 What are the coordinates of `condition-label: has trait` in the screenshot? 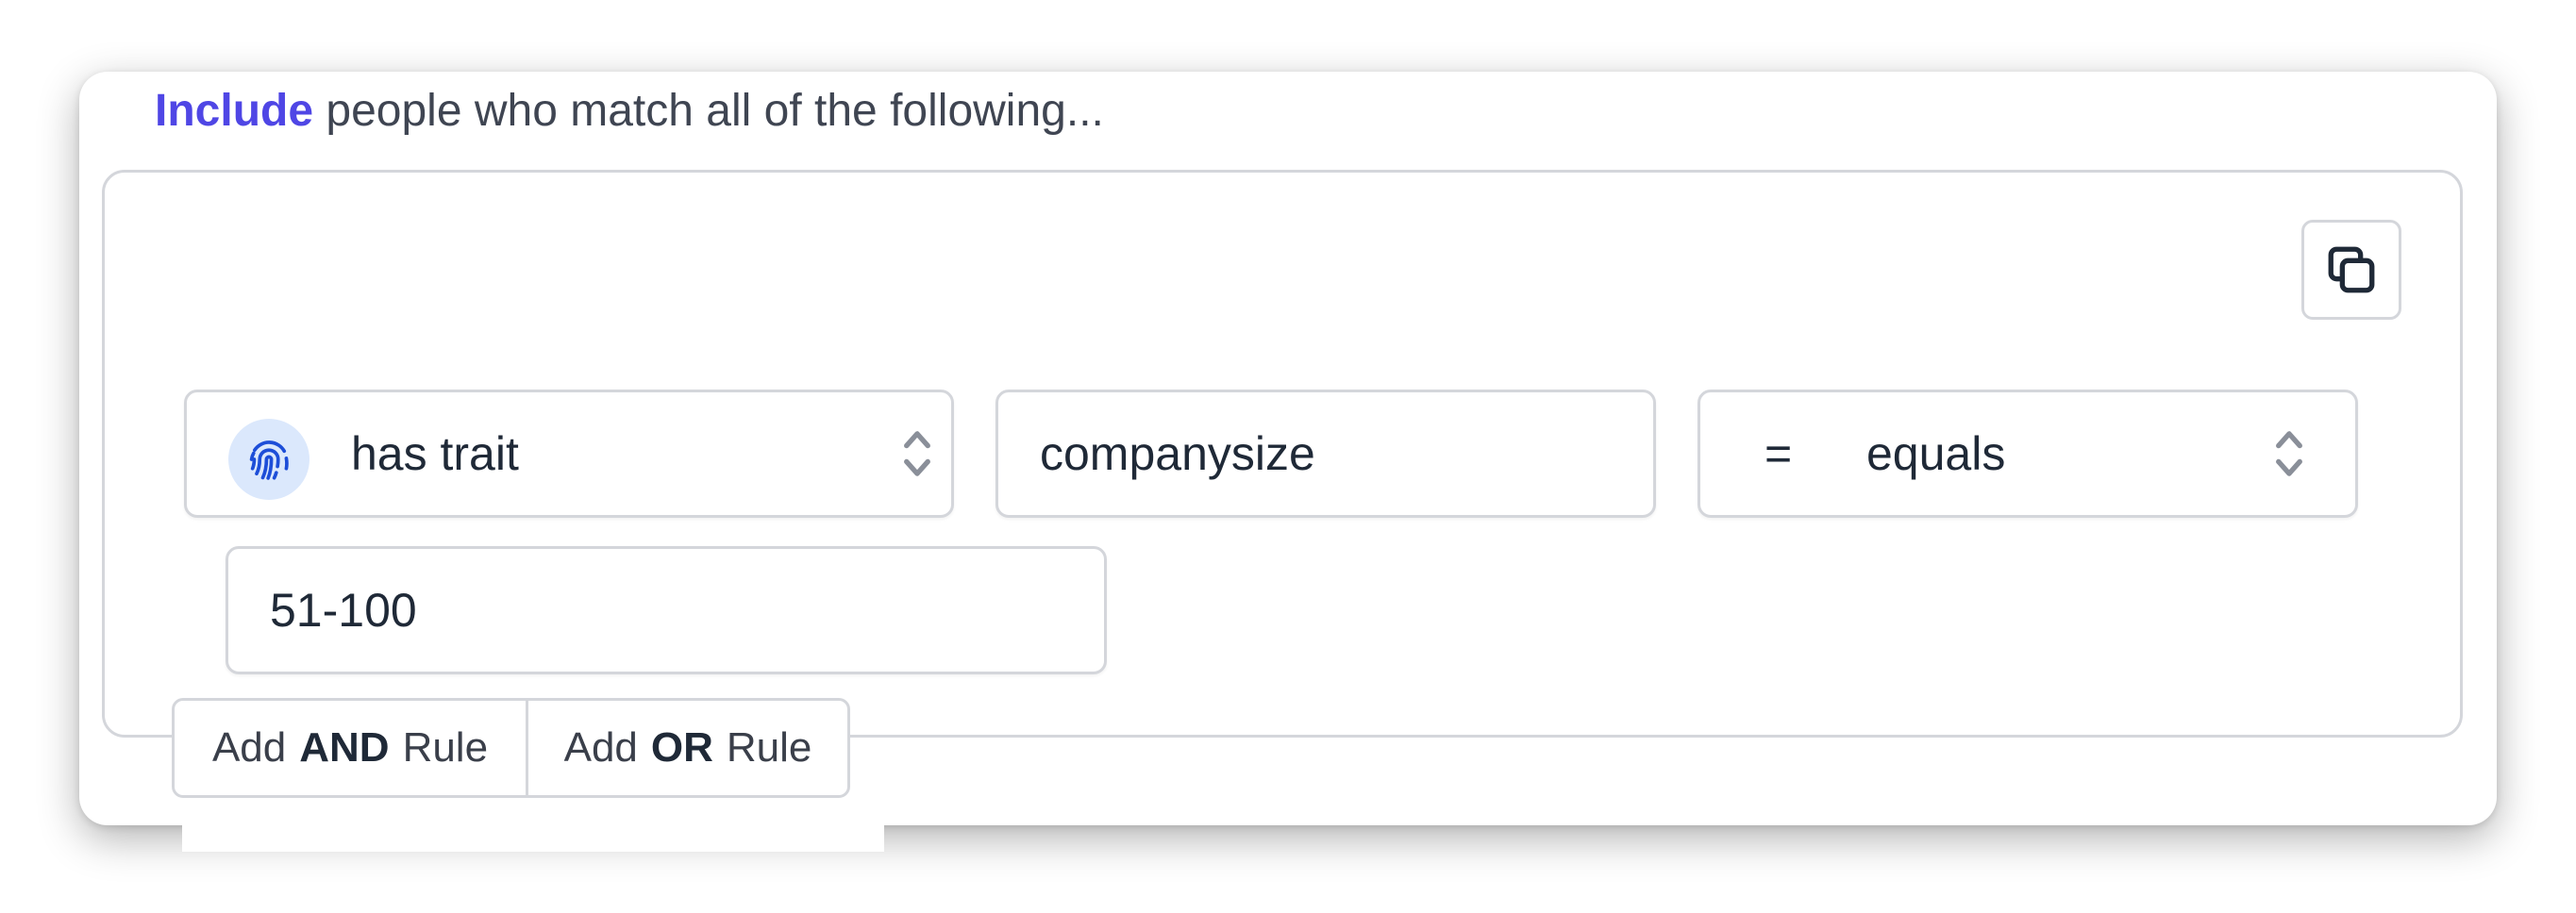 It's located at (435, 454).